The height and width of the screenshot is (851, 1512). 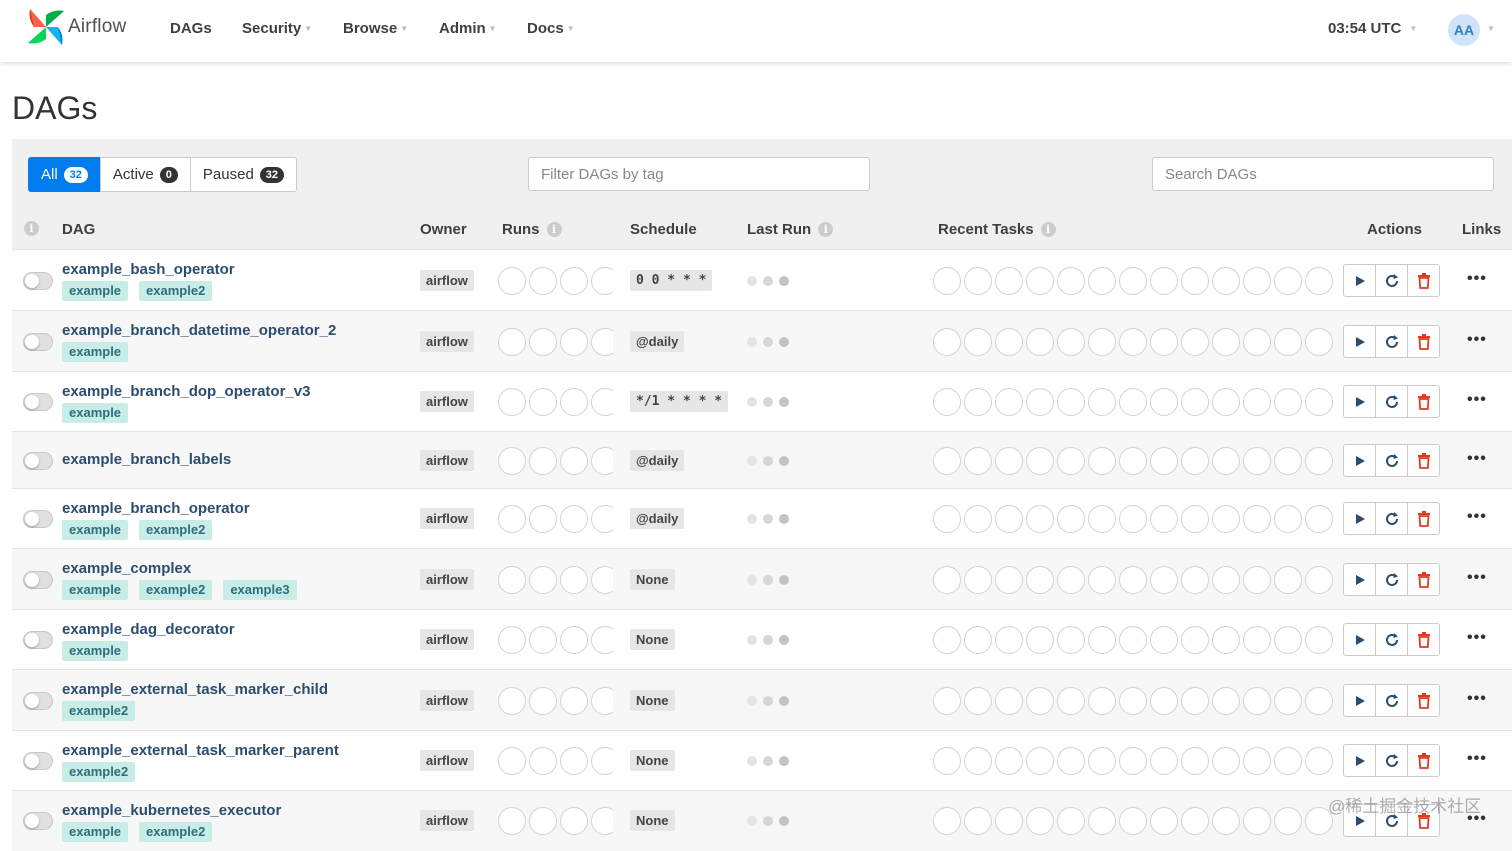 I want to click on col-header-last-run-label: Last Run, so click(x=779, y=229).